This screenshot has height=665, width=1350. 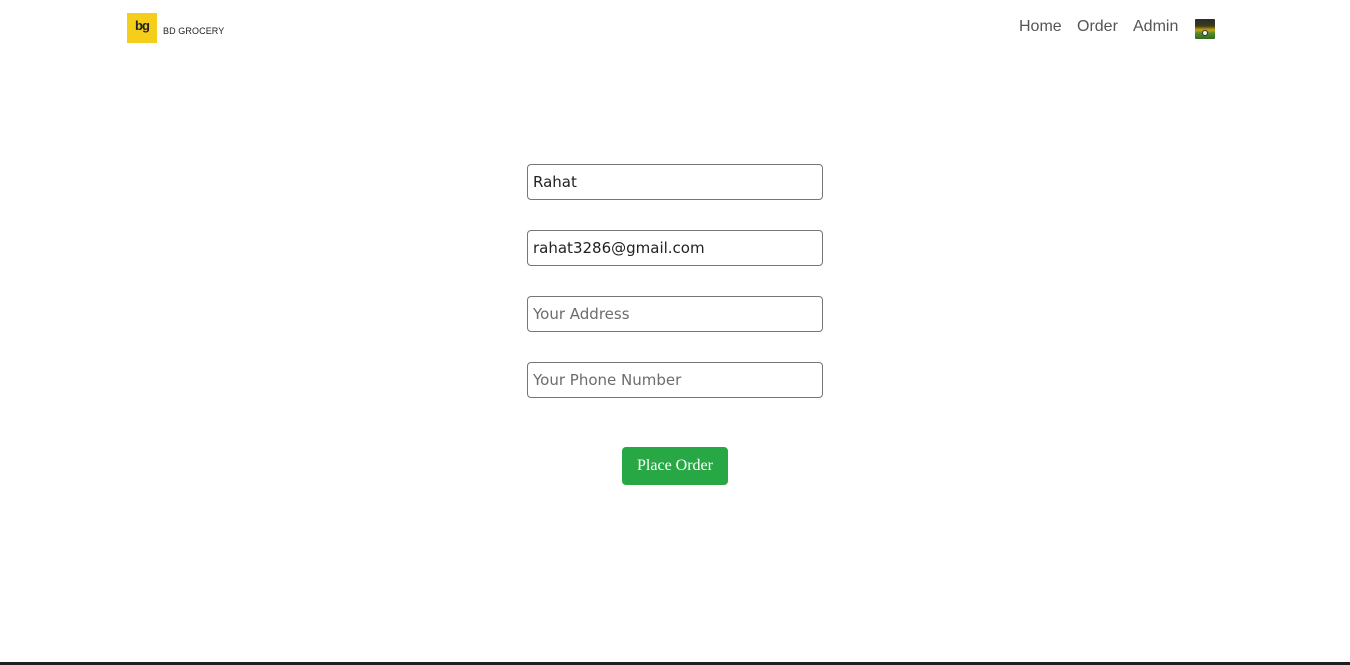 What do you see at coordinates (675, 466) in the screenshot?
I see `place-order-button: Place Order` at bounding box center [675, 466].